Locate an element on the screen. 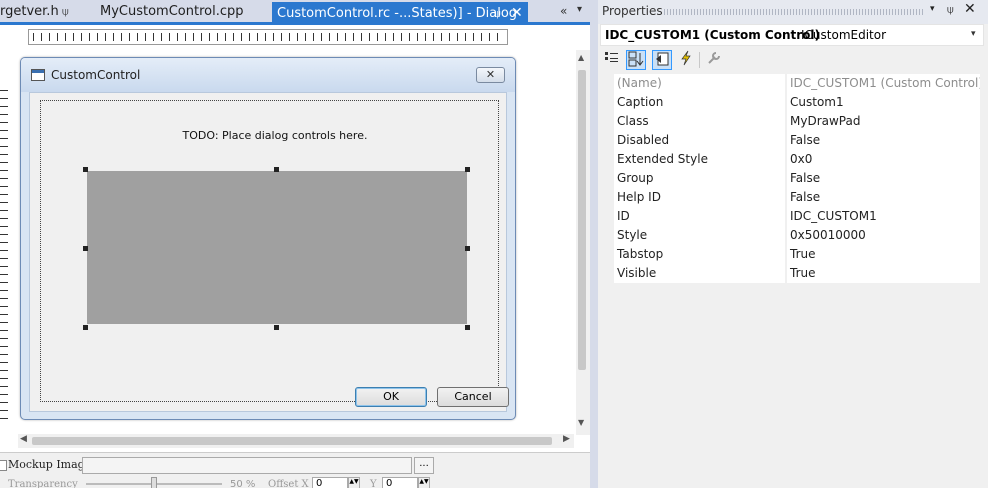 Image resolution: width=988 pixels, height=488 pixels. cancel-button: Cancel is located at coordinates (473, 397).